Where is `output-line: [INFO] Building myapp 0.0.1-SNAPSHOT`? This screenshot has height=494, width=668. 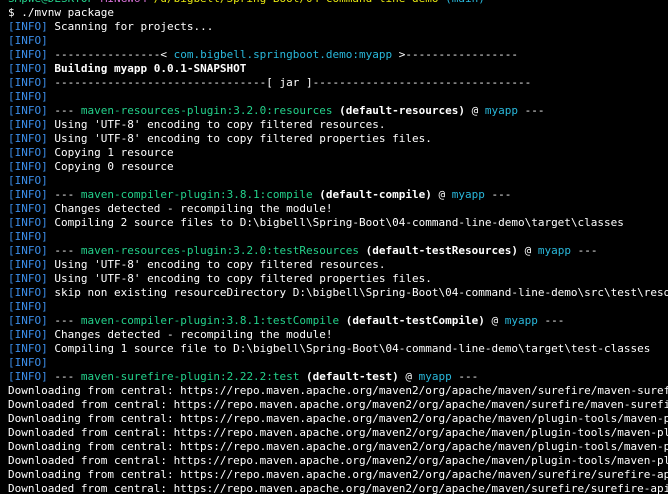 output-line: [INFO] Building myapp 0.0.1-SNAPSHOT is located at coordinates (334, 69).